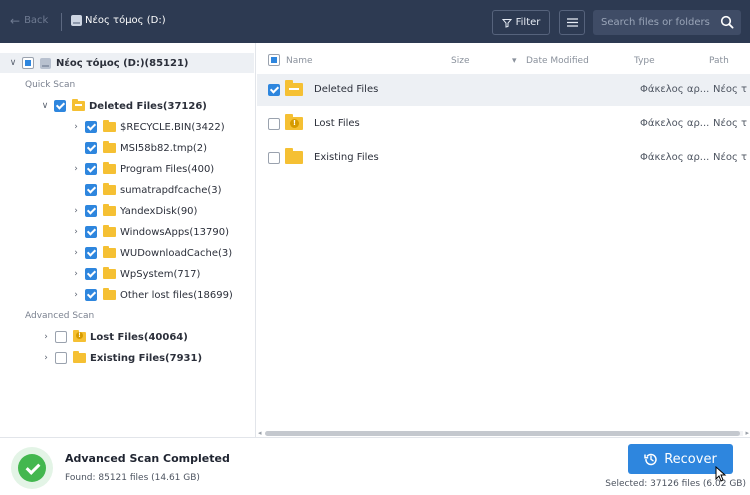 Image resolution: width=750 pixels, height=495 pixels. I want to click on tree-item-lost-files: › Lost Files(40064), so click(114, 337).